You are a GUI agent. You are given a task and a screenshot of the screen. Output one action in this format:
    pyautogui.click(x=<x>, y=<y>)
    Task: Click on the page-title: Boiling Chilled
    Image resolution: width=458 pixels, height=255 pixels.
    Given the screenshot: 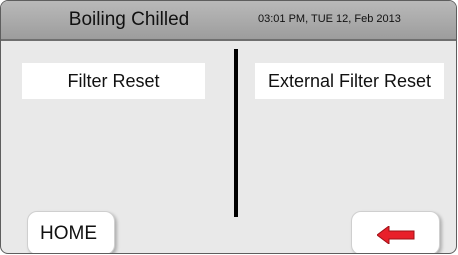 What is the action you would take?
    pyautogui.click(x=129, y=19)
    